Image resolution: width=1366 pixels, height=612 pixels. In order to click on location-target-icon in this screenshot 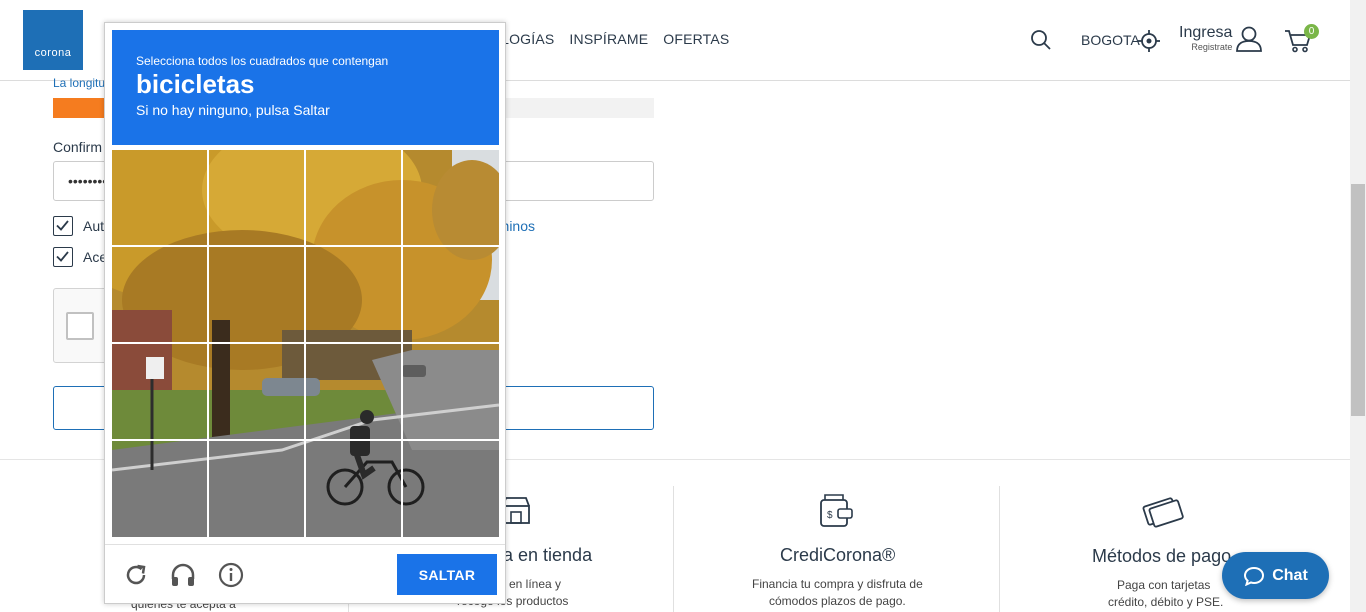, I will do `click(1149, 41)`.